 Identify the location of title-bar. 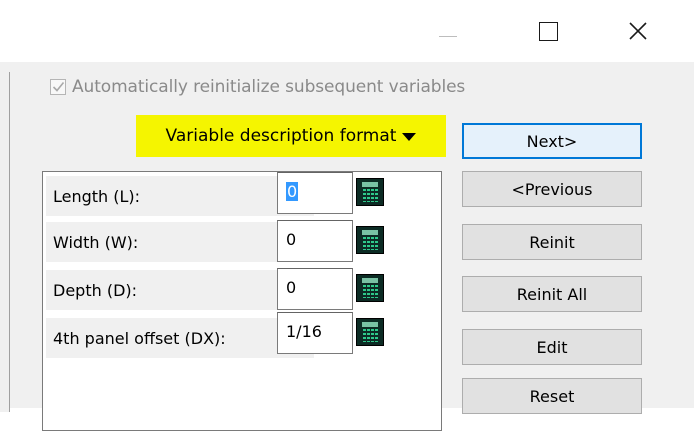
(347, 31).